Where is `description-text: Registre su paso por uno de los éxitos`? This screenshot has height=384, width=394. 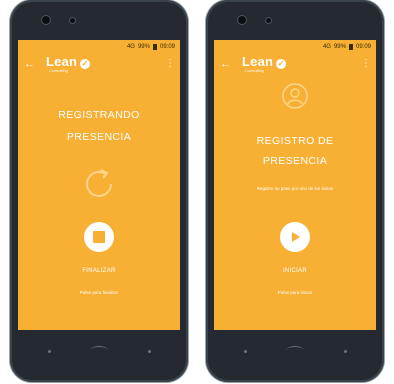
description-text: Registre su paso por uno de los éxitos is located at coordinates (295, 188).